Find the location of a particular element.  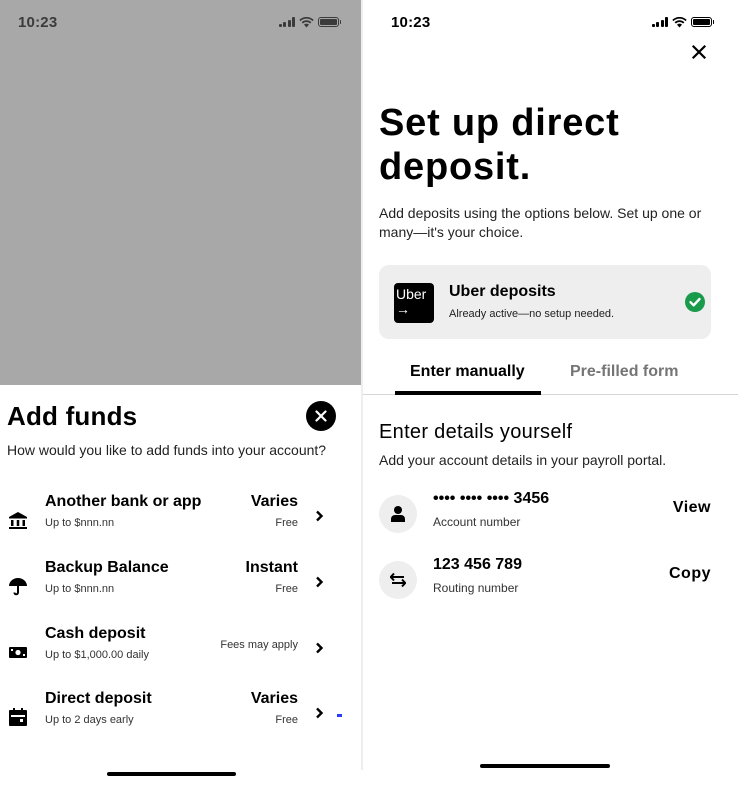

uber-logo: Uber → is located at coordinates (414, 303).